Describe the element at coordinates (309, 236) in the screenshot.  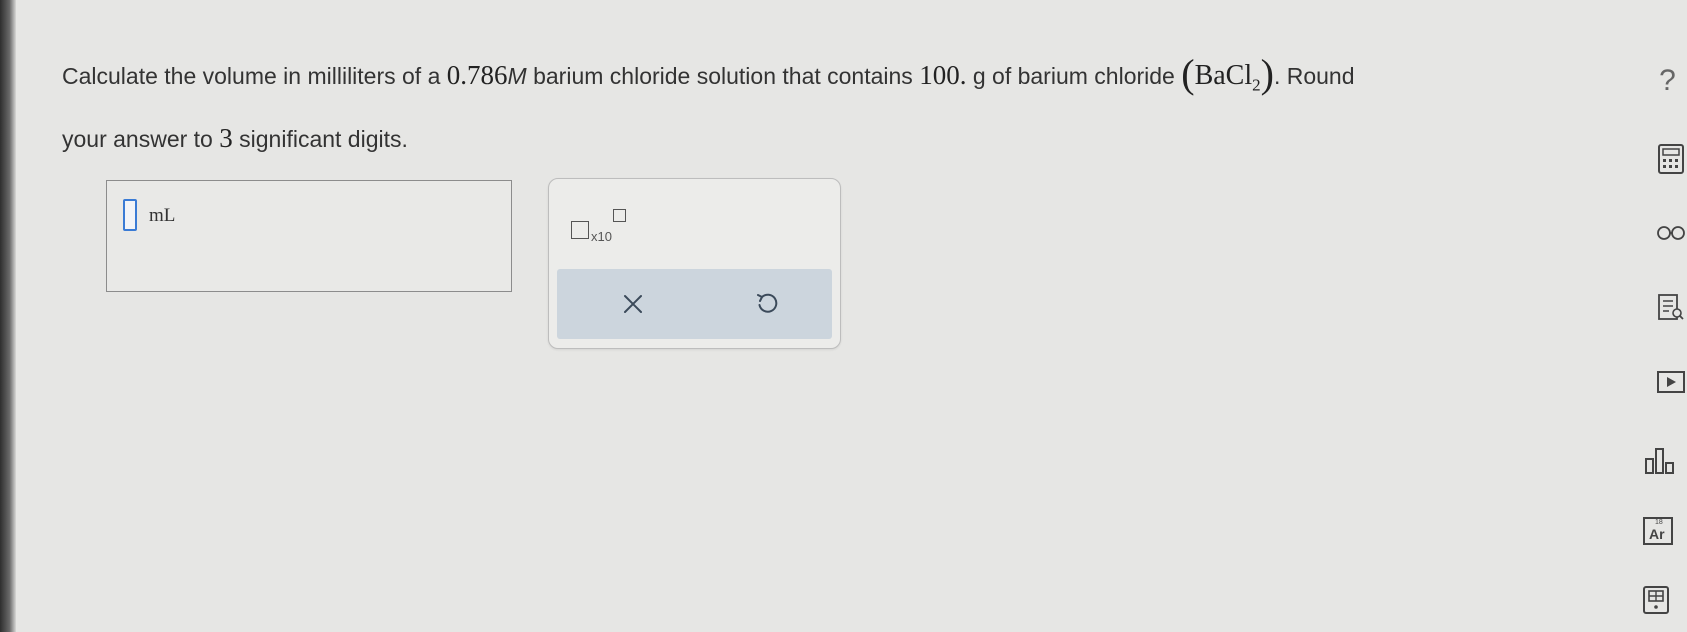
I see `answer-box: mL` at that location.